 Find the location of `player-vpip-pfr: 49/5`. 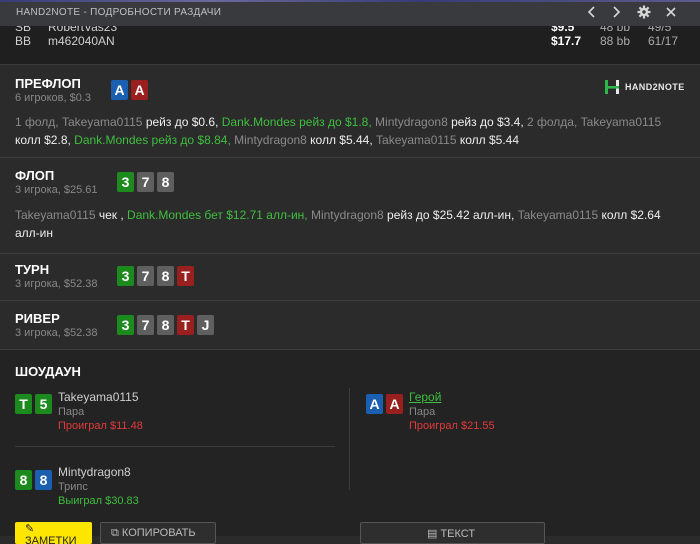

player-vpip-pfr: 49/5 is located at coordinates (660, 30).